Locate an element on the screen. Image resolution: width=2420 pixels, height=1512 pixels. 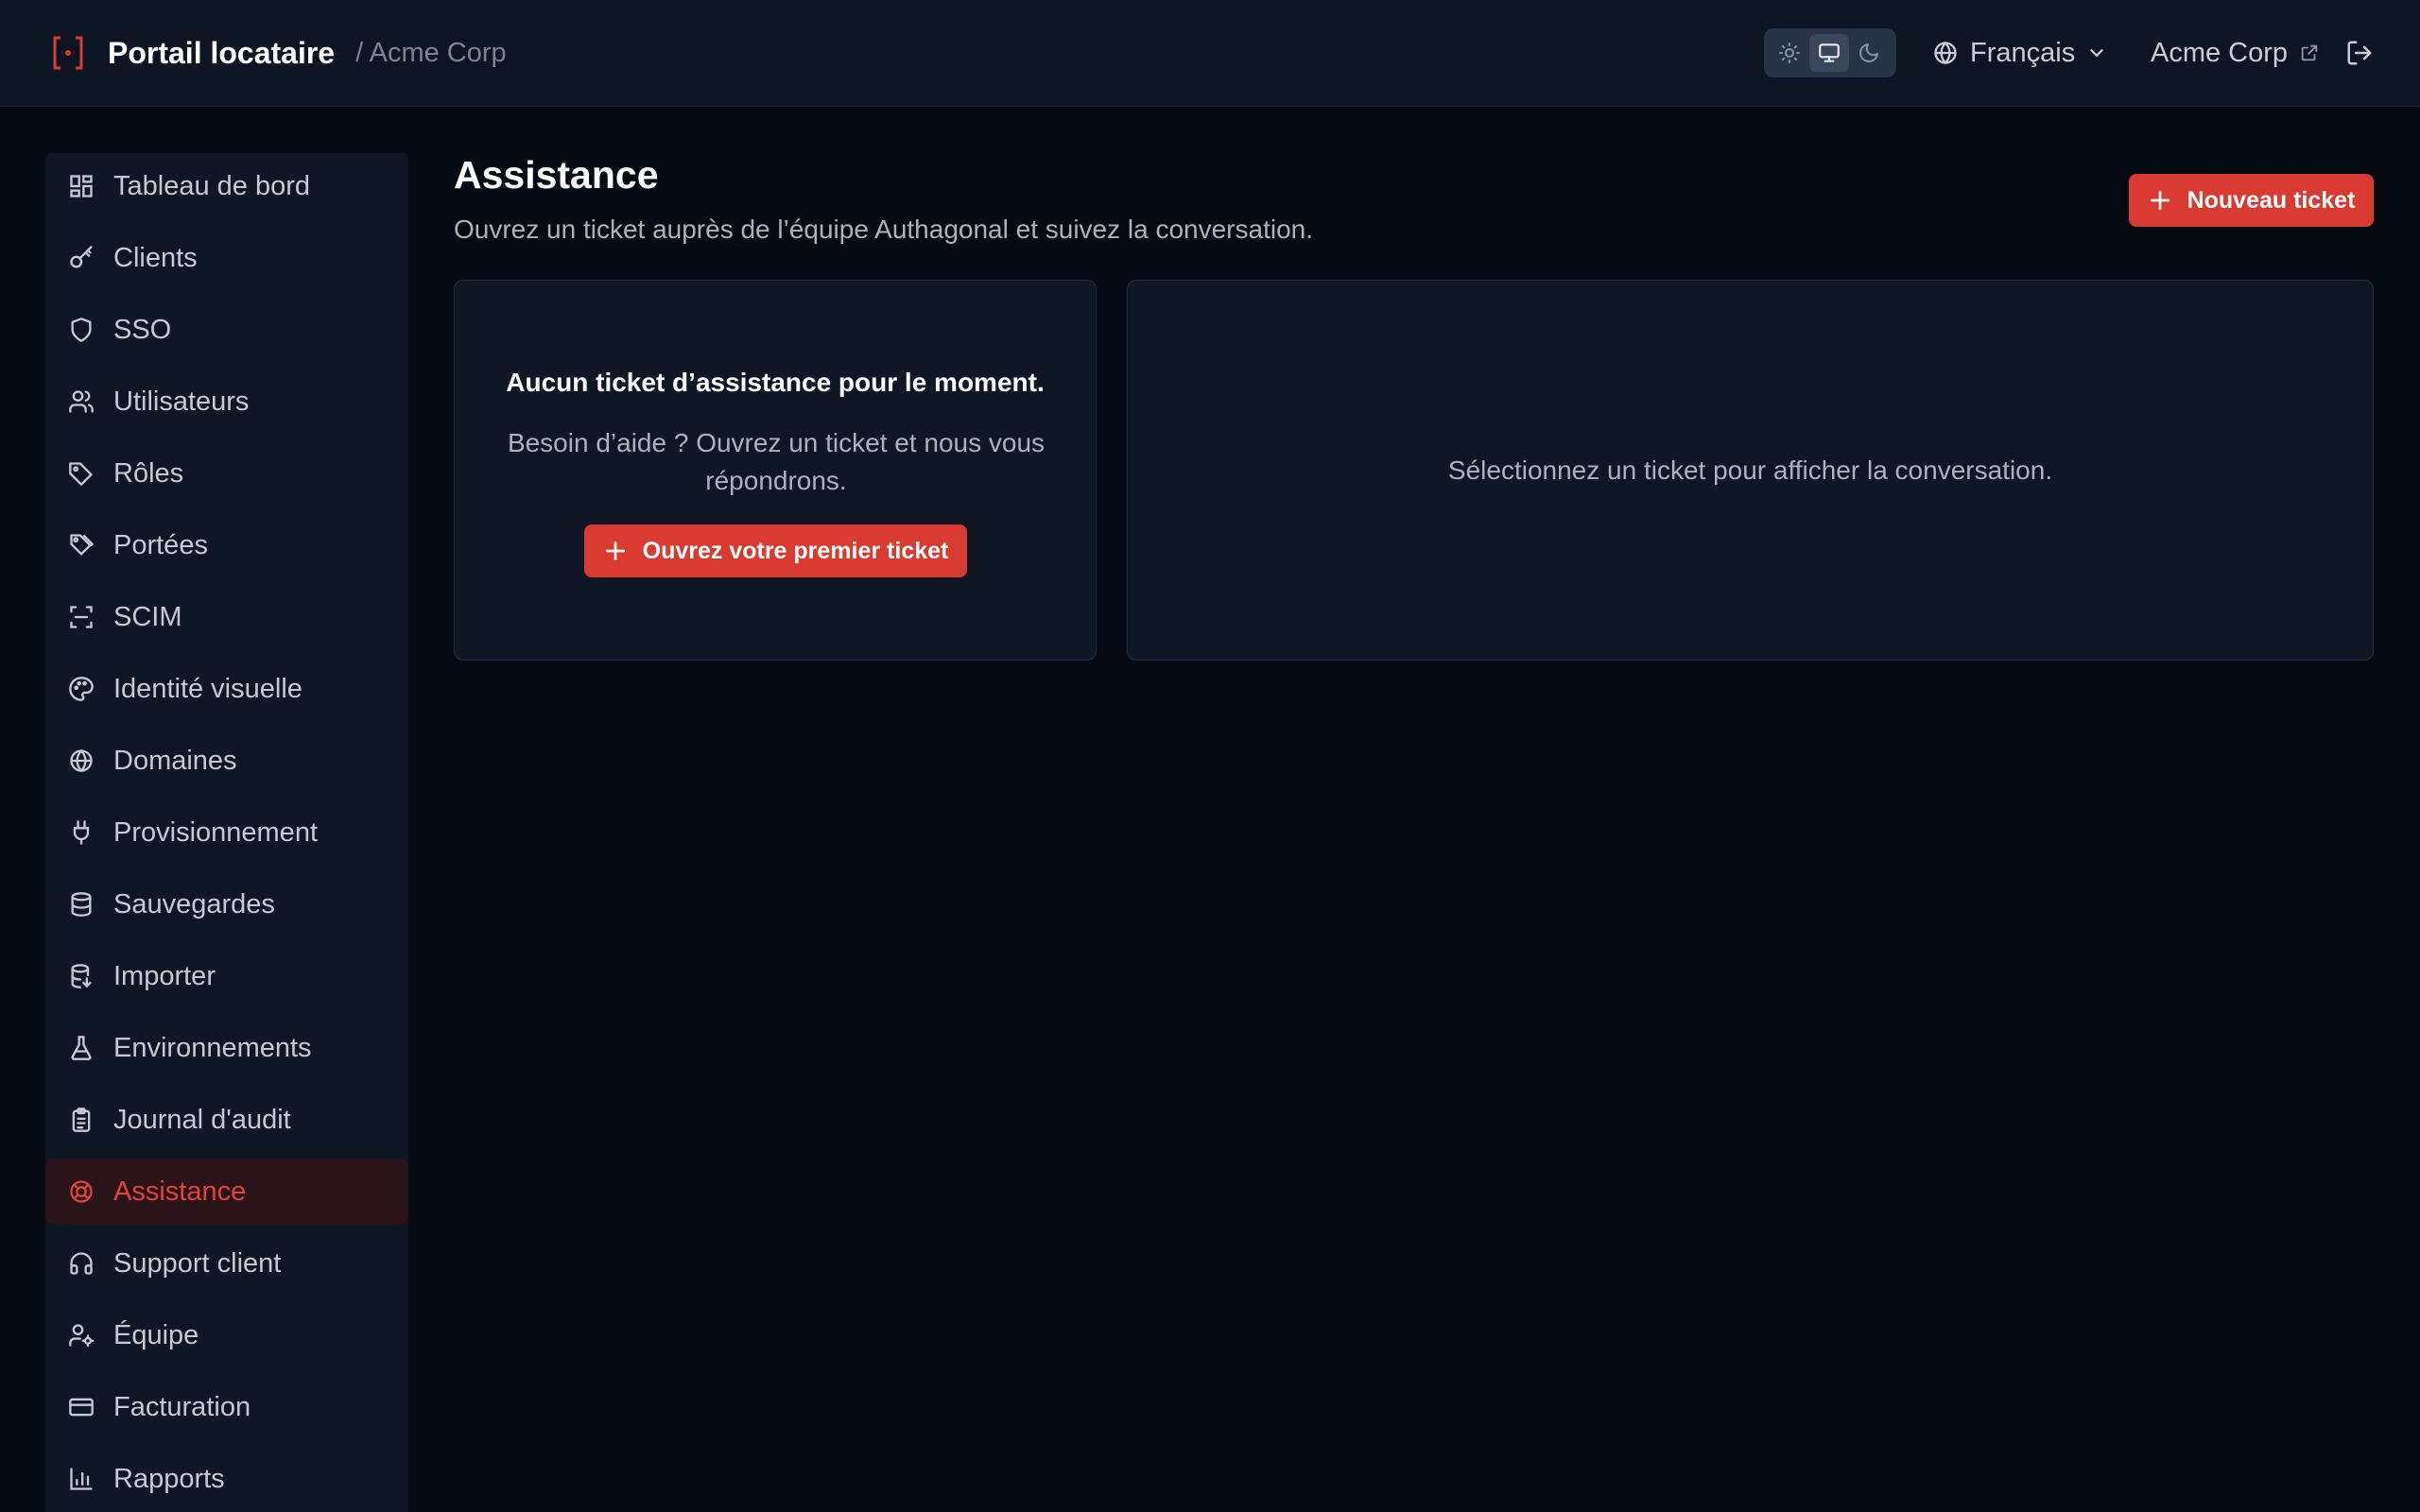
tenant-link: Acme Corp is located at coordinates (2235, 52).